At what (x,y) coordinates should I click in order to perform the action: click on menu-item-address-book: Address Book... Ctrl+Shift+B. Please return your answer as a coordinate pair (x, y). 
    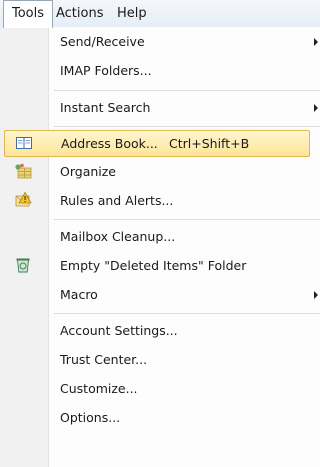
    Looking at the image, I should click on (157, 143).